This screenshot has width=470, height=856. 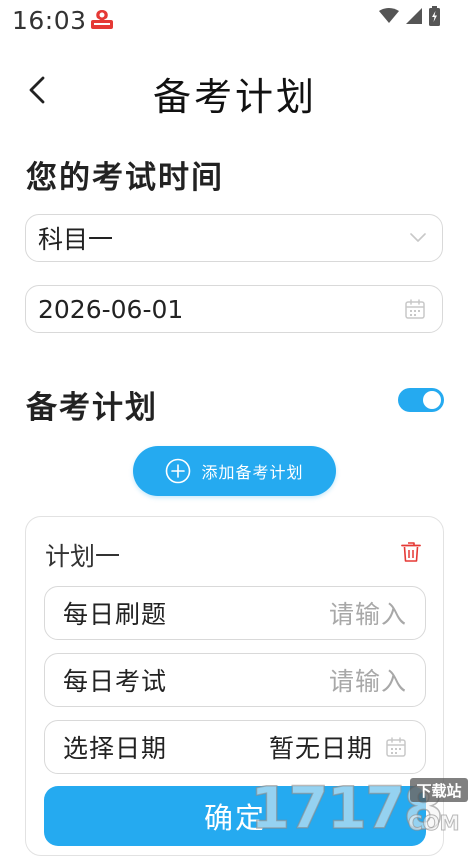 What do you see at coordinates (234, 97) in the screenshot?
I see `page-title: 备考计划` at bounding box center [234, 97].